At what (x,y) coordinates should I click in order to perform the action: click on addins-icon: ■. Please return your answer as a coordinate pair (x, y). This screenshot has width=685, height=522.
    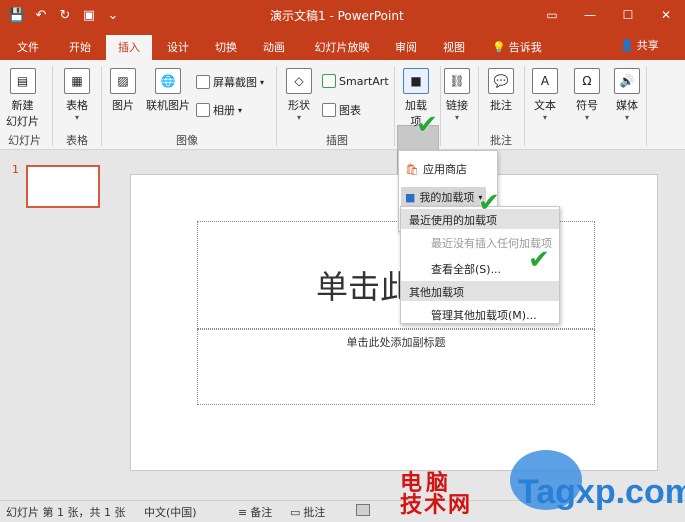
    Looking at the image, I should click on (416, 81).